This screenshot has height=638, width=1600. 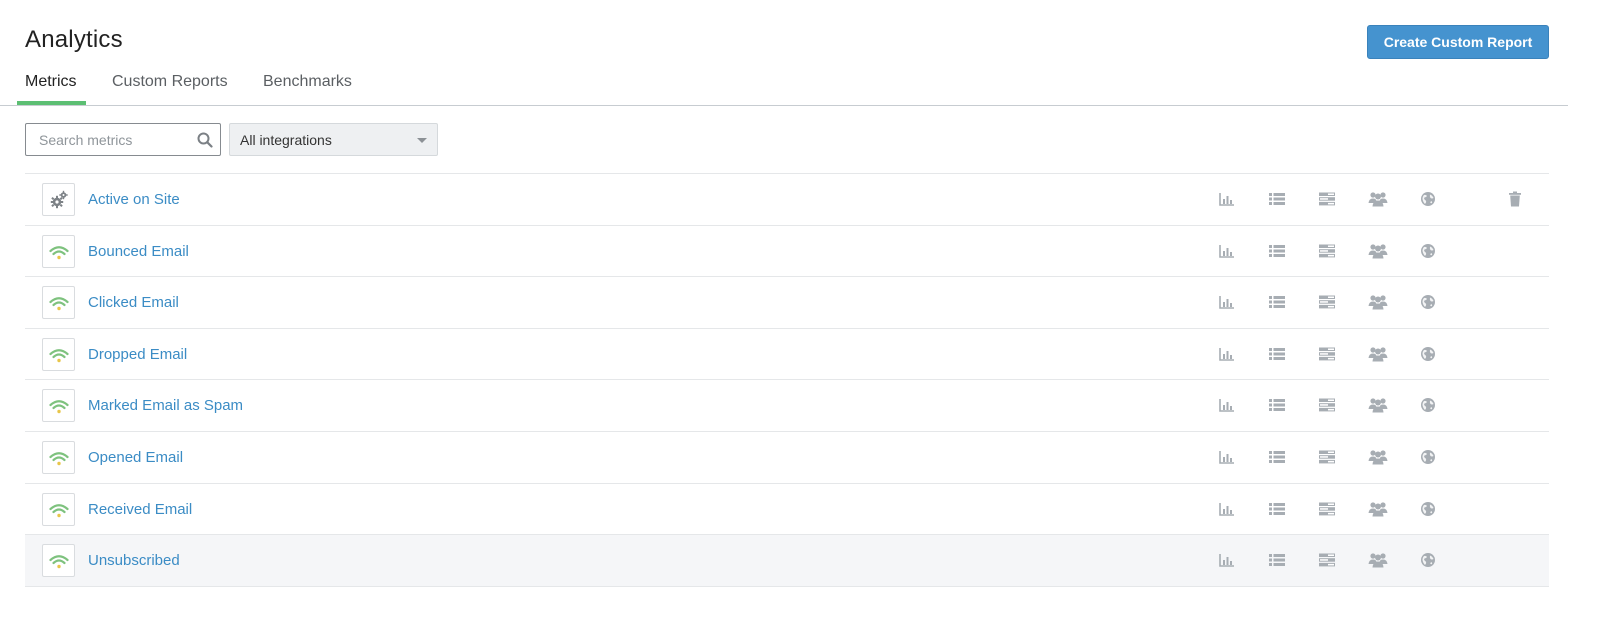 What do you see at coordinates (787, 561) in the screenshot?
I see `metric-row: Unsubscribed` at bounding box center [787, 561].